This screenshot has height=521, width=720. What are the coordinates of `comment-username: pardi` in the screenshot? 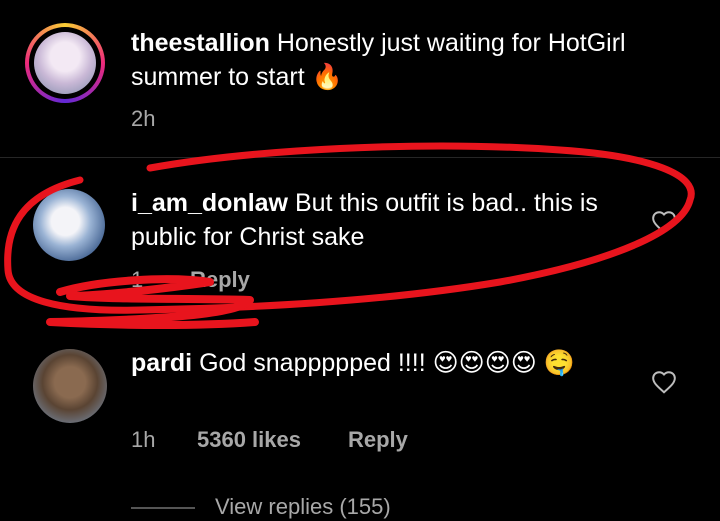 It's located at (161, 363).